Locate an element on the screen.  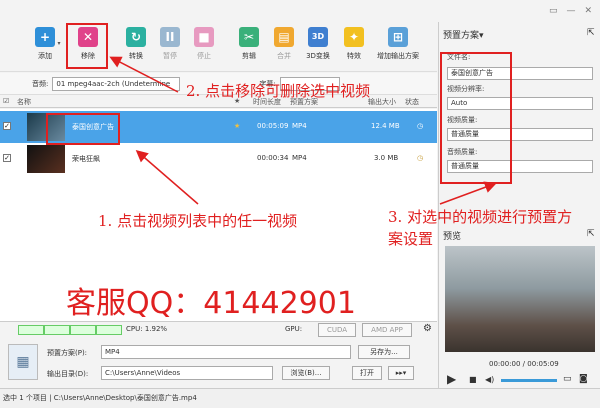
arrow-to-file is located at coordinates (167, 177).